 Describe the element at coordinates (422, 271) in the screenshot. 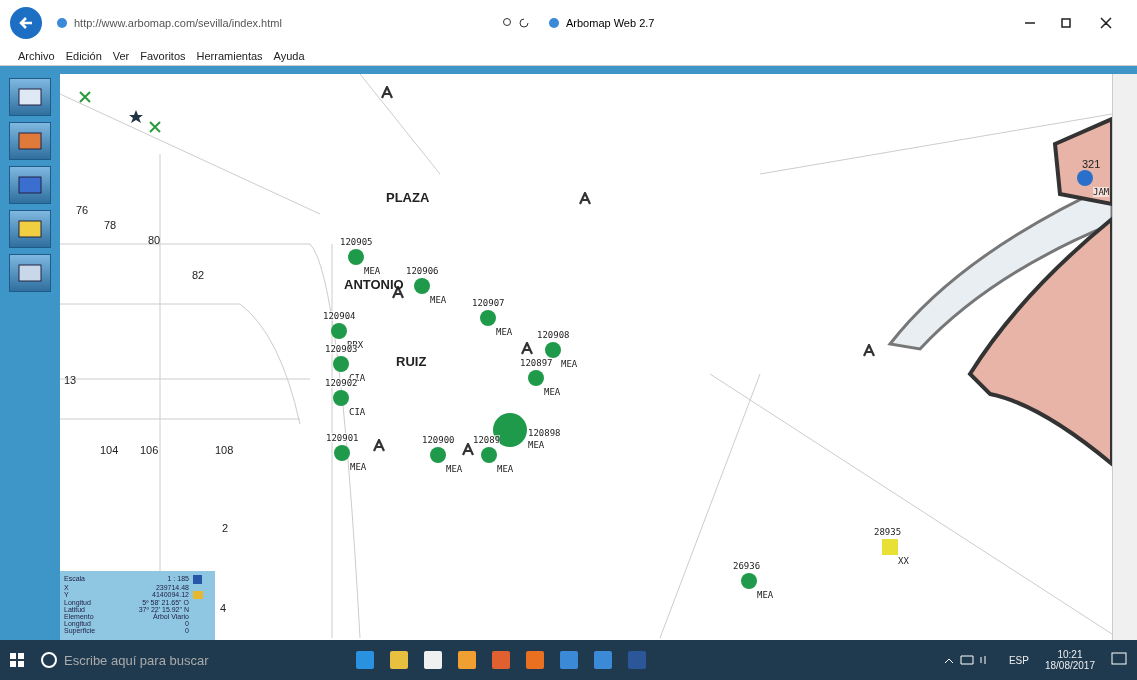

I see `tree-id-label: 120906` at that location.